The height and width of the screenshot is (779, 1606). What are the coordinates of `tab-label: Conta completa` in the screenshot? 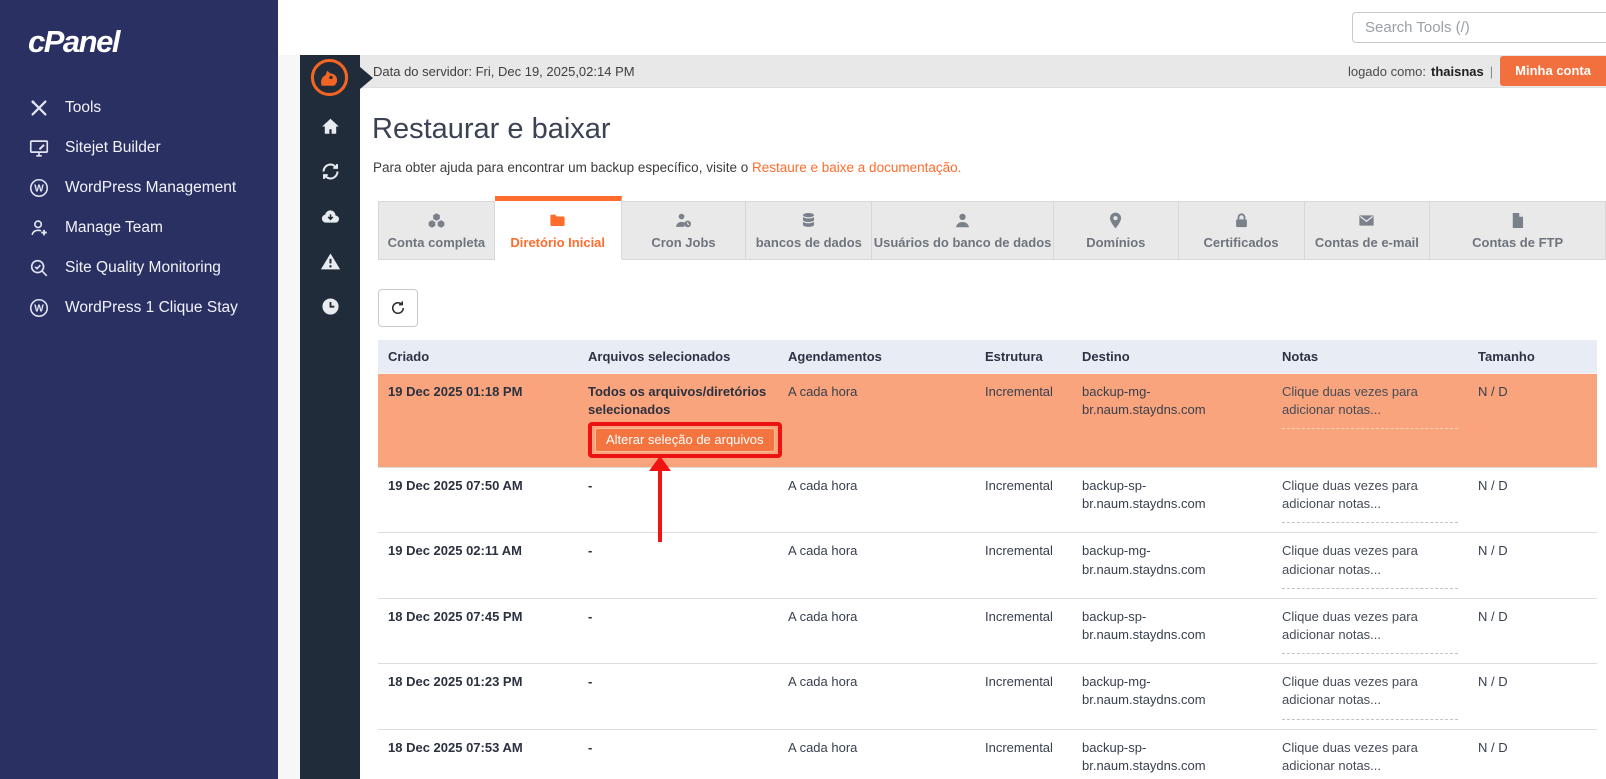 It's located at (436, 242).